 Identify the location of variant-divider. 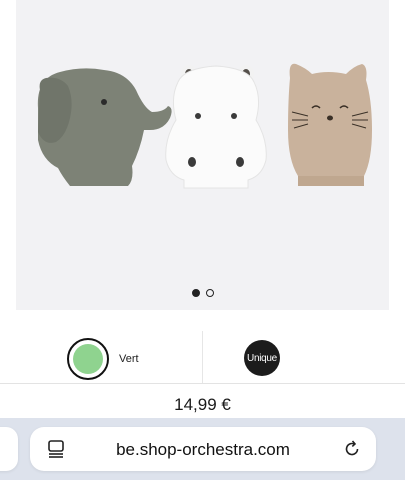
(202, 357).